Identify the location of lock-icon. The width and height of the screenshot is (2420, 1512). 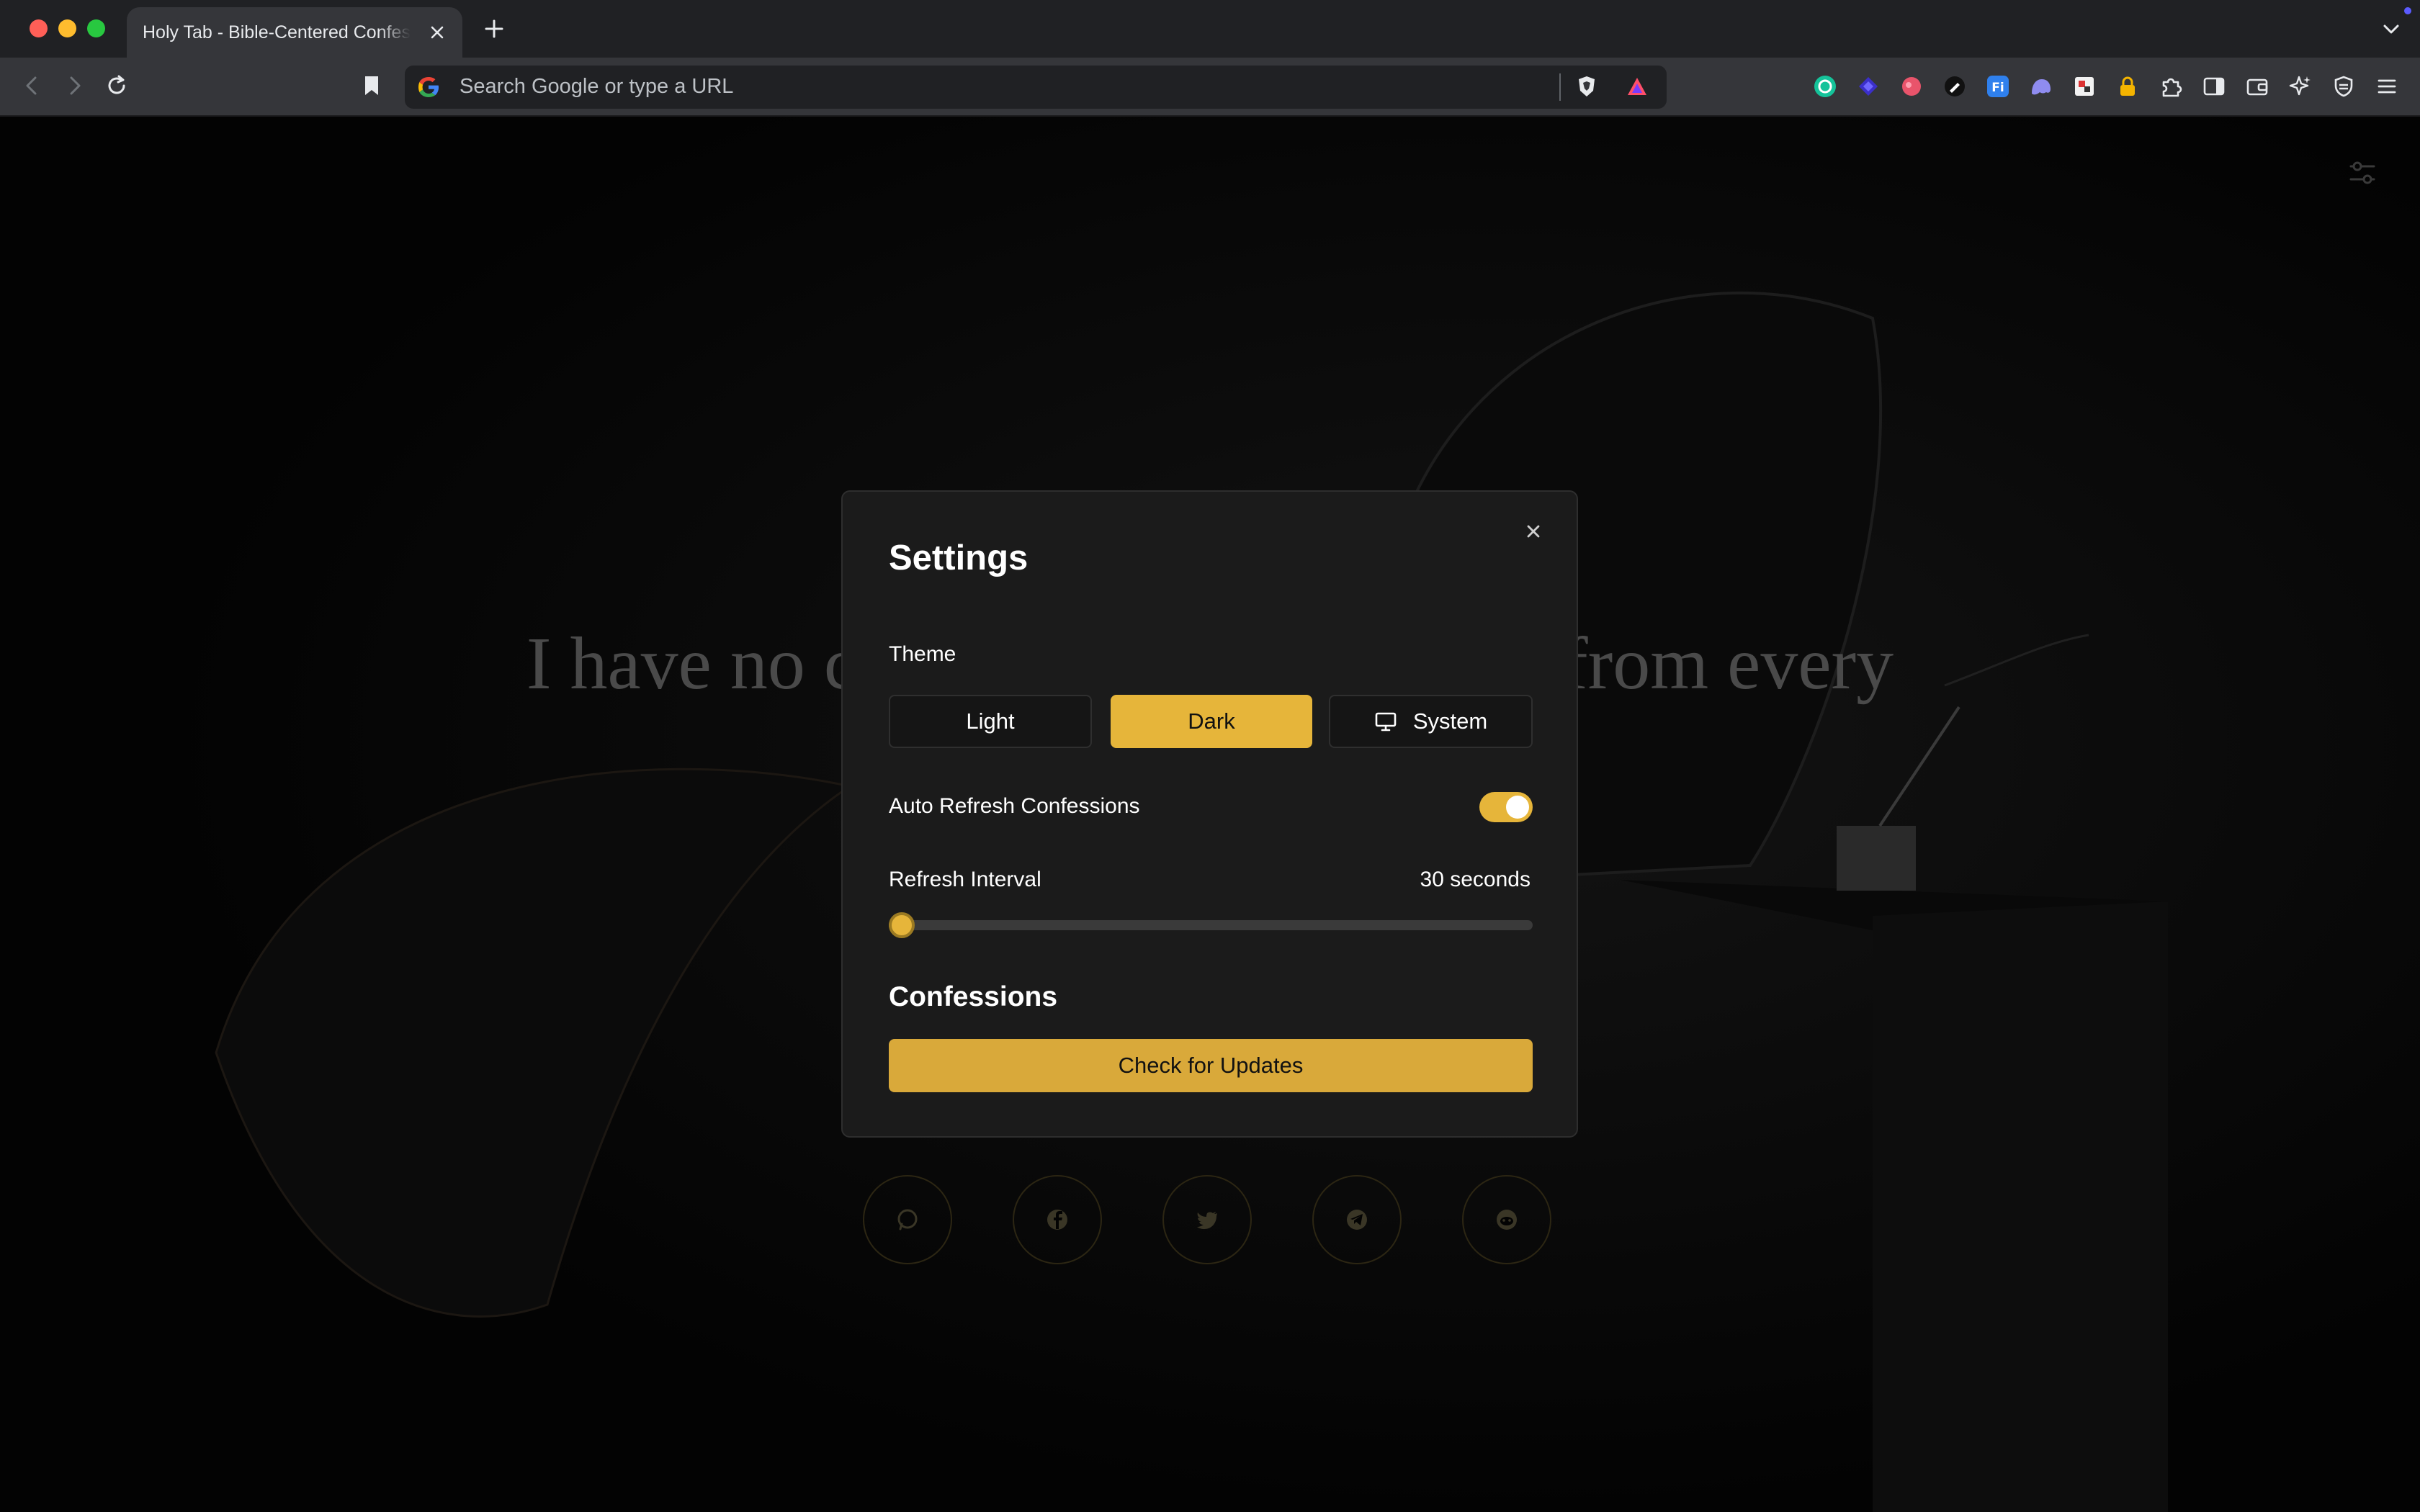
(2128, 86).